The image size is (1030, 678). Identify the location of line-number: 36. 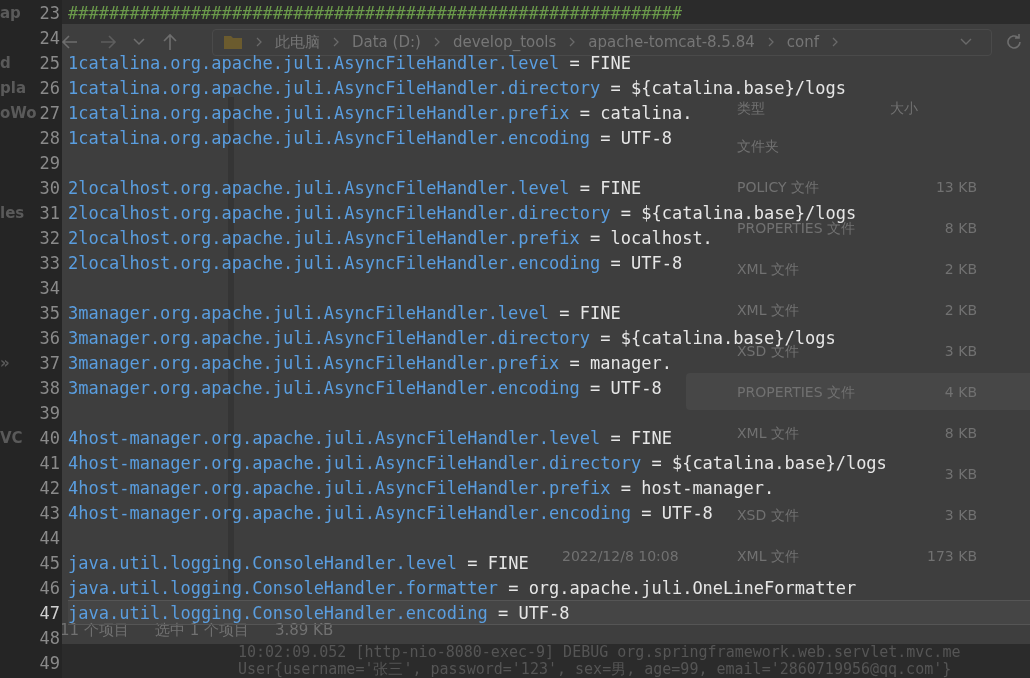
(49, 337).